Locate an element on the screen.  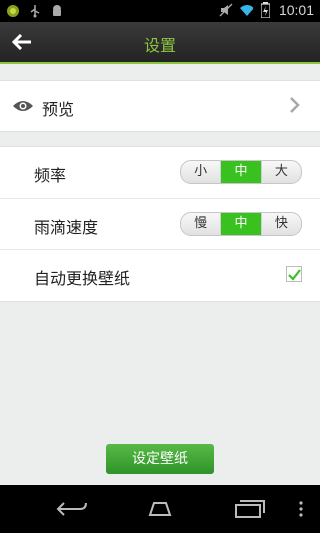
frequency-segmented-control: 小 中 大 is located at coordinates (241, 172).